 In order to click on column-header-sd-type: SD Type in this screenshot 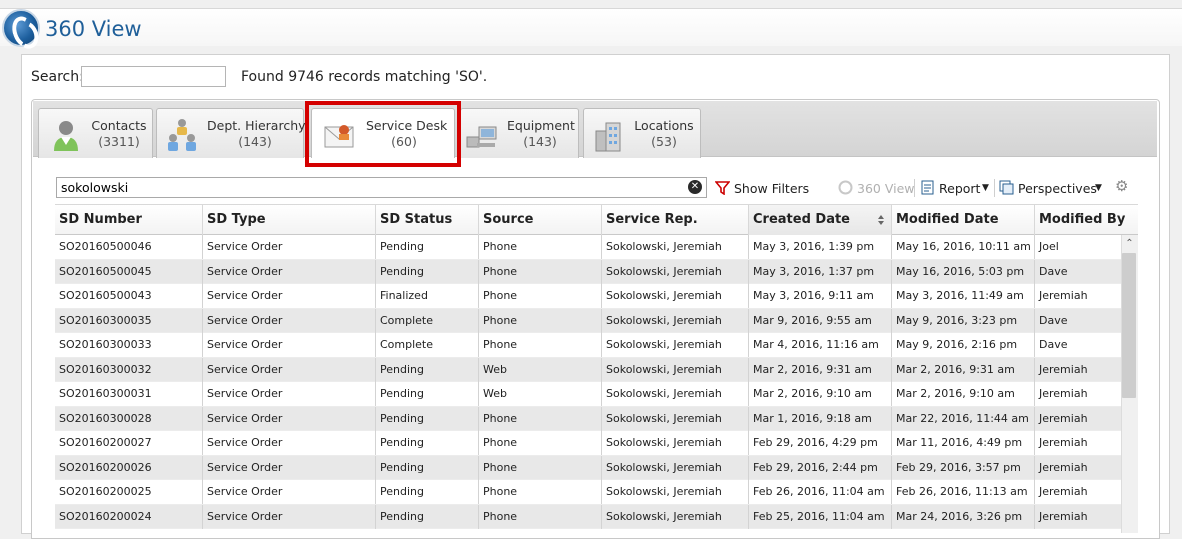, I will do `click(289, 220)`.